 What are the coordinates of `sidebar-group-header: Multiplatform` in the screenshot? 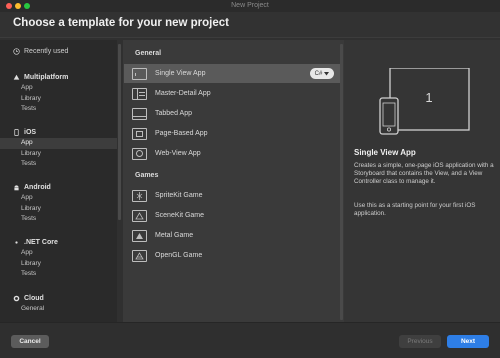 It's located at (58, 77).